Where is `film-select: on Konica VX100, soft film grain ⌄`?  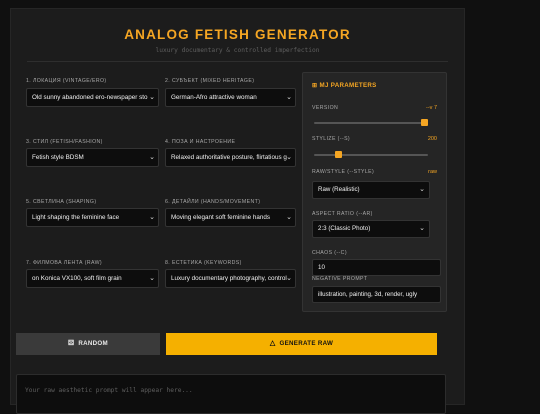 film-select: on Konica VX100, soft film grain ⌄ is located at coordinates (92, 278).